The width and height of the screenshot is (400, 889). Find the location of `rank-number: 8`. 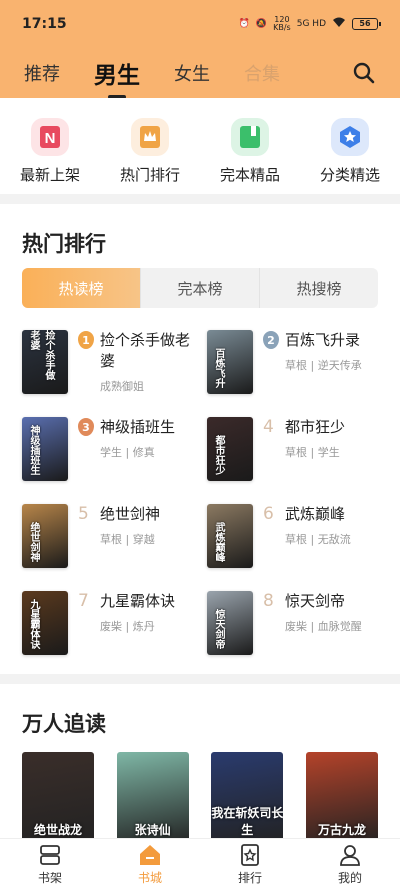

rank-number: 8 is located at coordinates (268, 601).